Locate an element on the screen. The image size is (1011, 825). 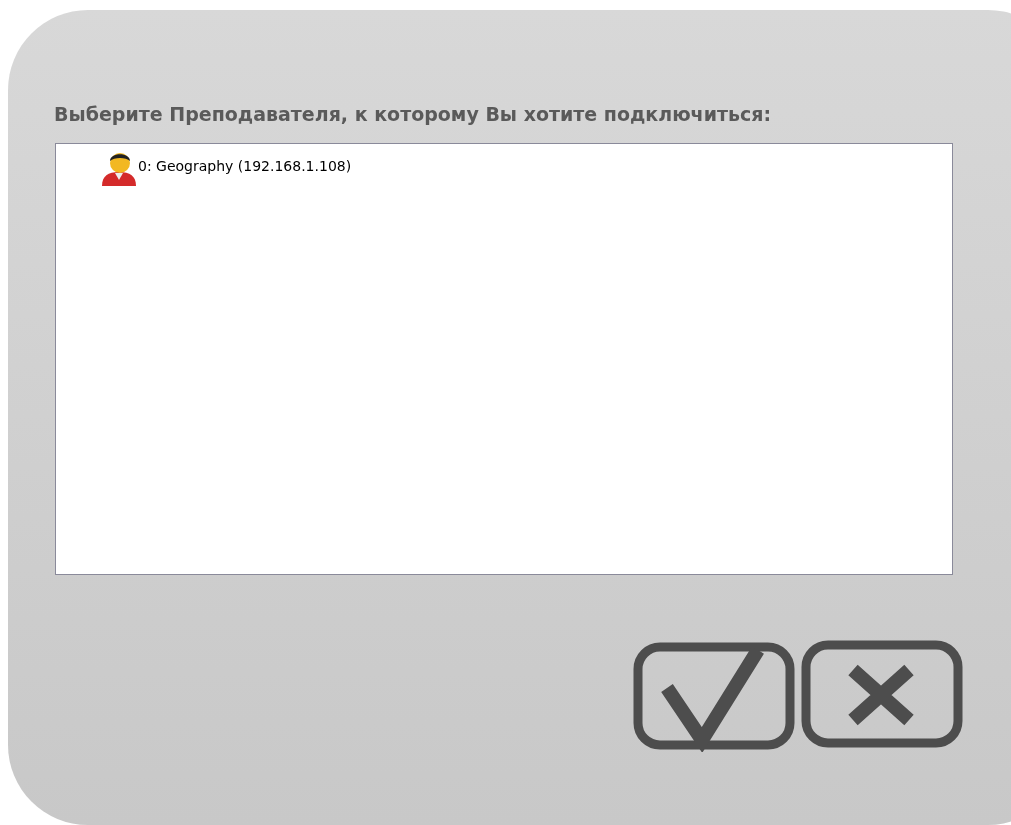
teacher-item: 0: Geography (192.168.1.108) is located at coordinates (245, 166).